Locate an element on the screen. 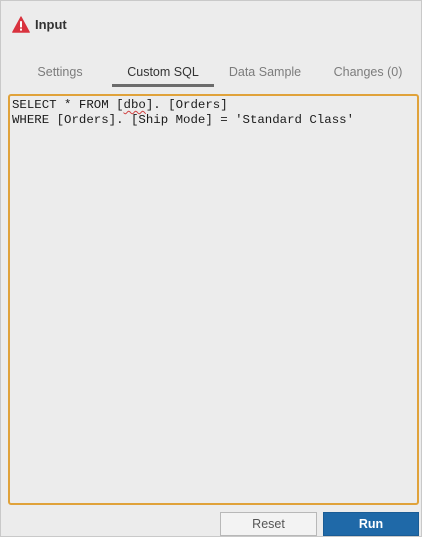  run-button: Run is located at coordinates (371, 524).